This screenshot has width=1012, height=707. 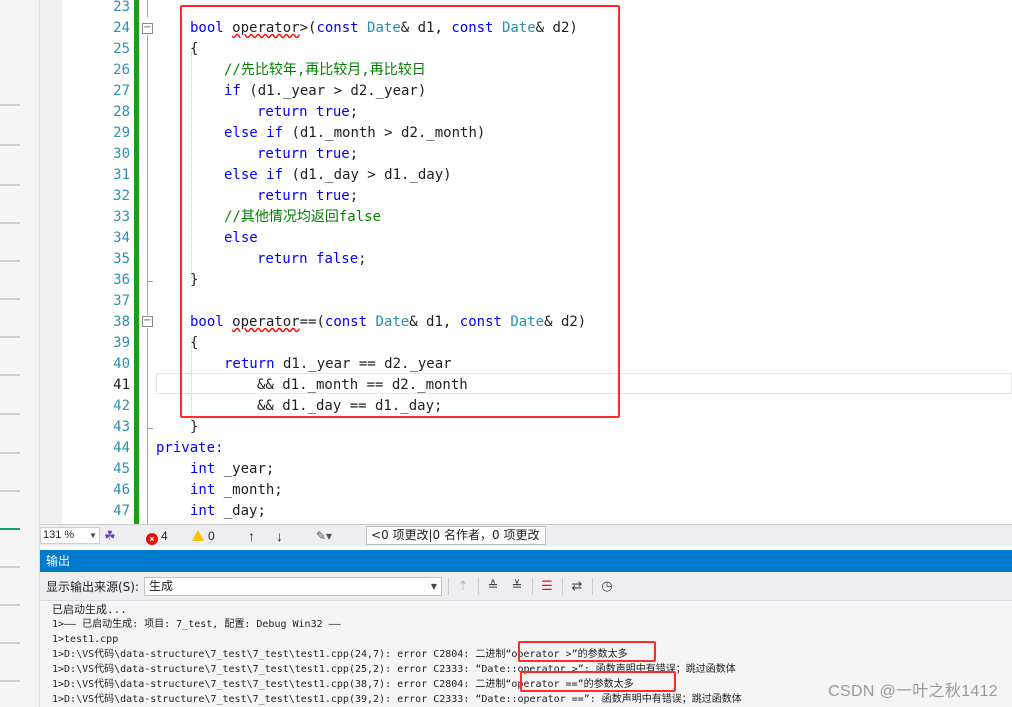 I want to click on line-number: 47, so click(x=121, y=511).